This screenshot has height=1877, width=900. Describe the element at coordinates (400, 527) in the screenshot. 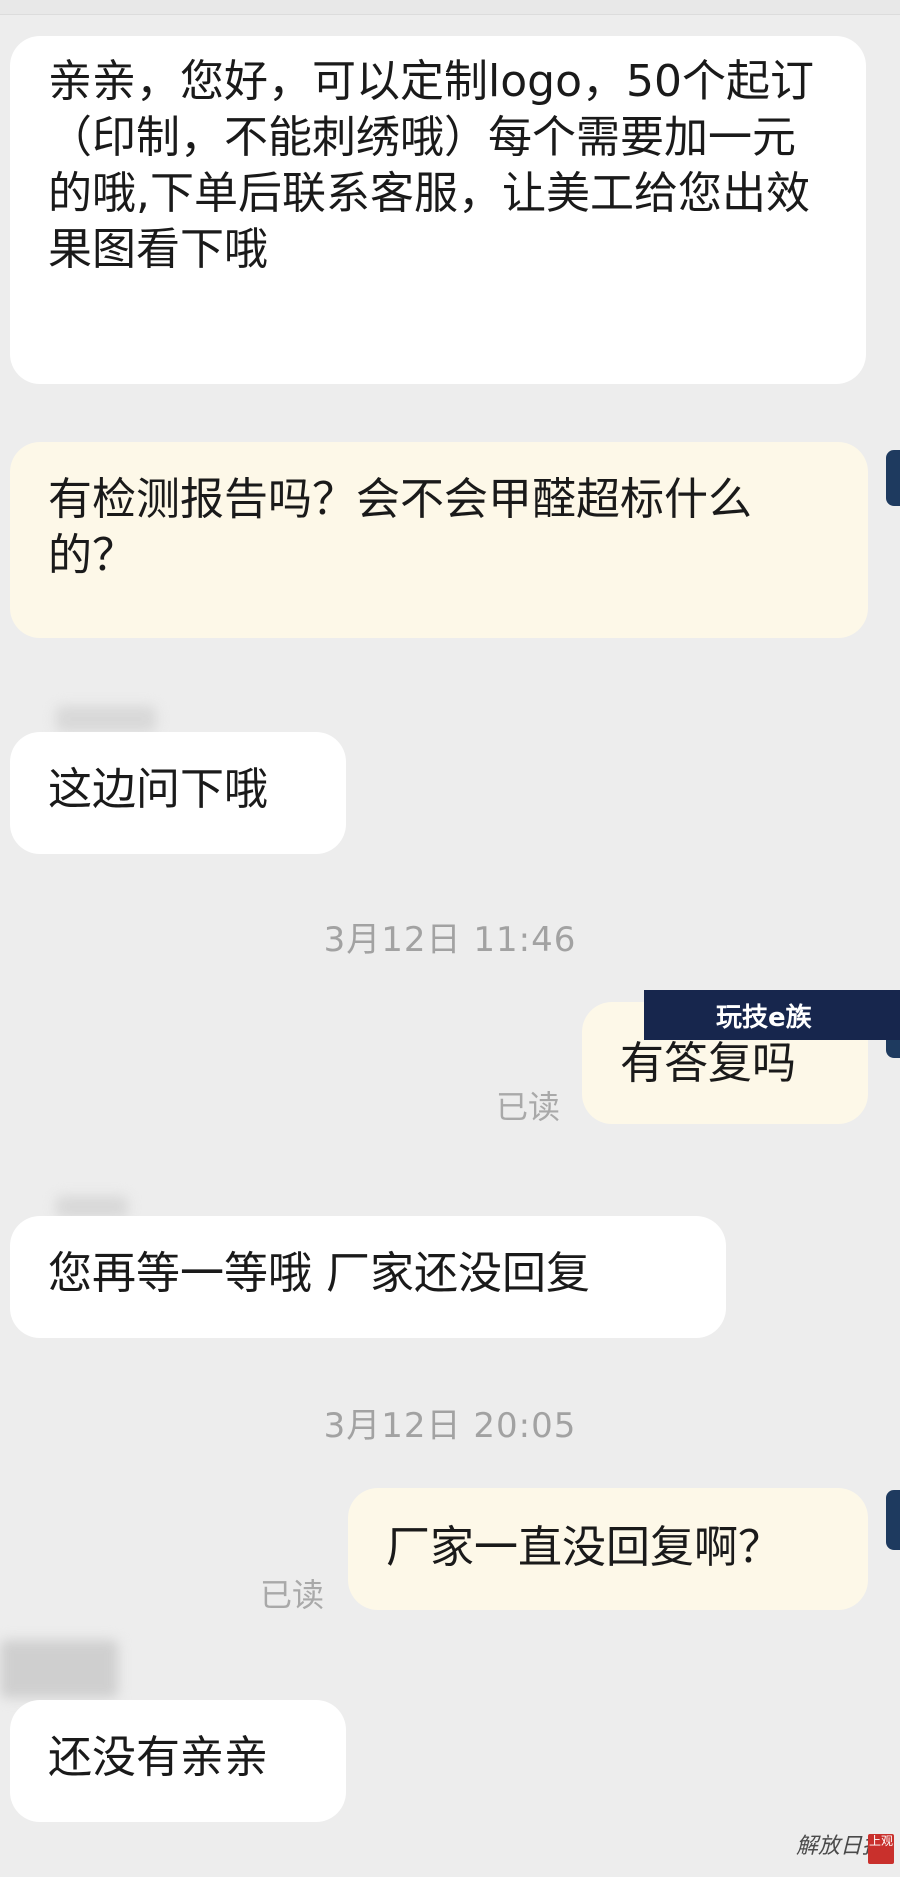

I see `message-text: 有检测报告吗？会不会甲醛超标什么的？` at that location.